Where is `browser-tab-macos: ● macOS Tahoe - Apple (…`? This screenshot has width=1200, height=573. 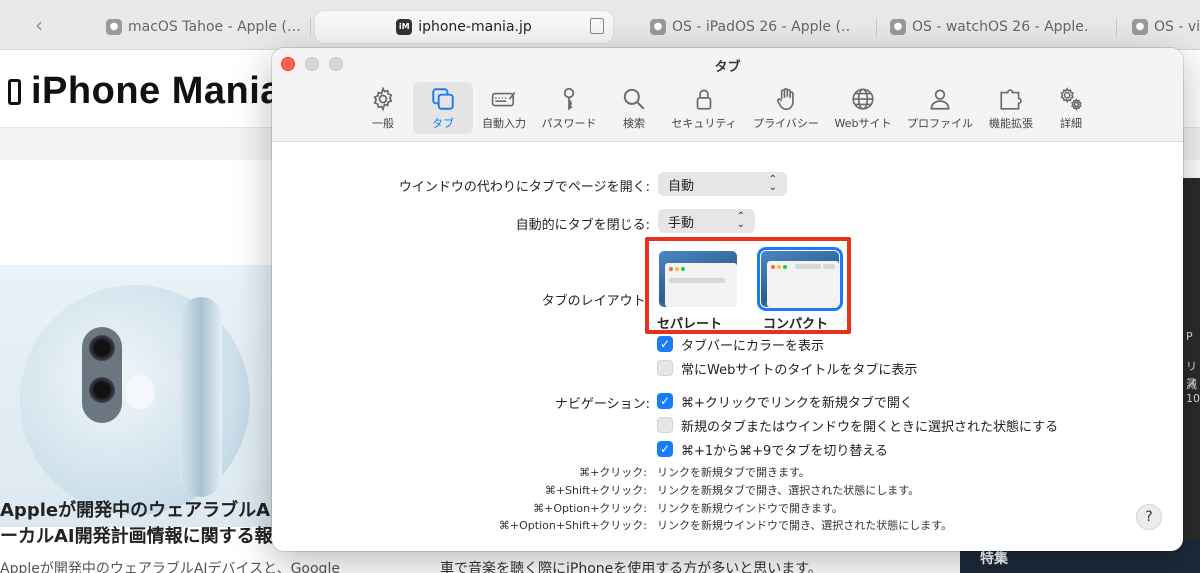 browser-tab-macos: ● macOS Tahoe - Apple (… is located at coordinates (201, 27).